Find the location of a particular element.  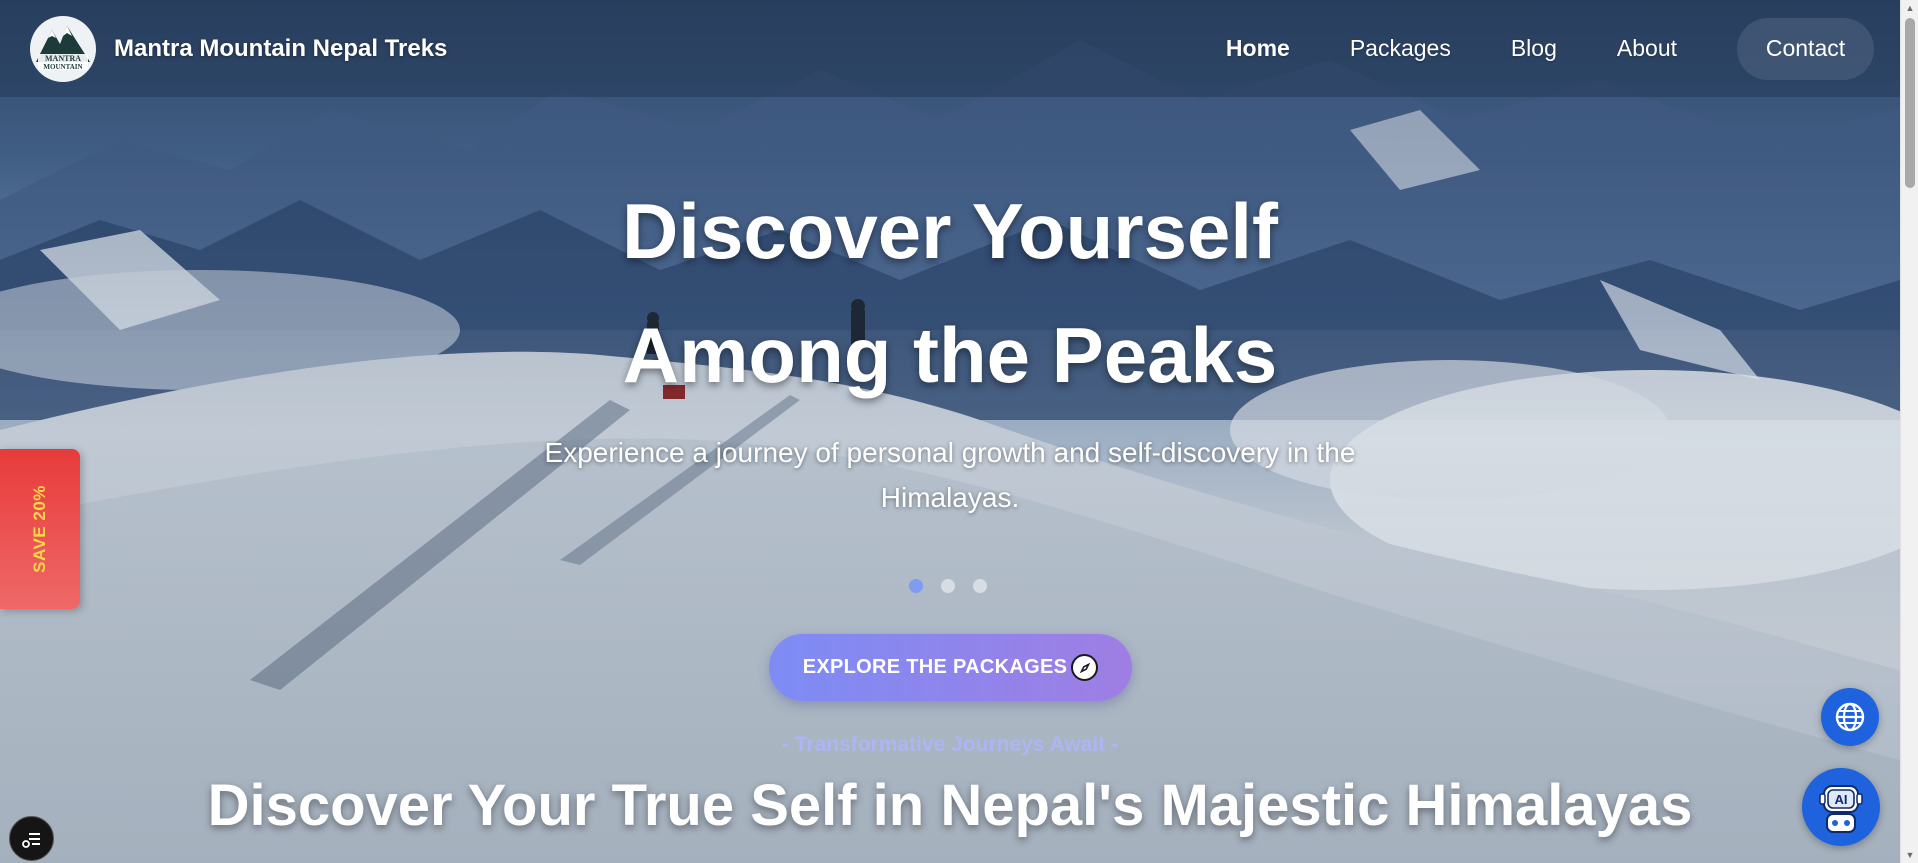

language-globe-button is located at coordinates (1850, 717).